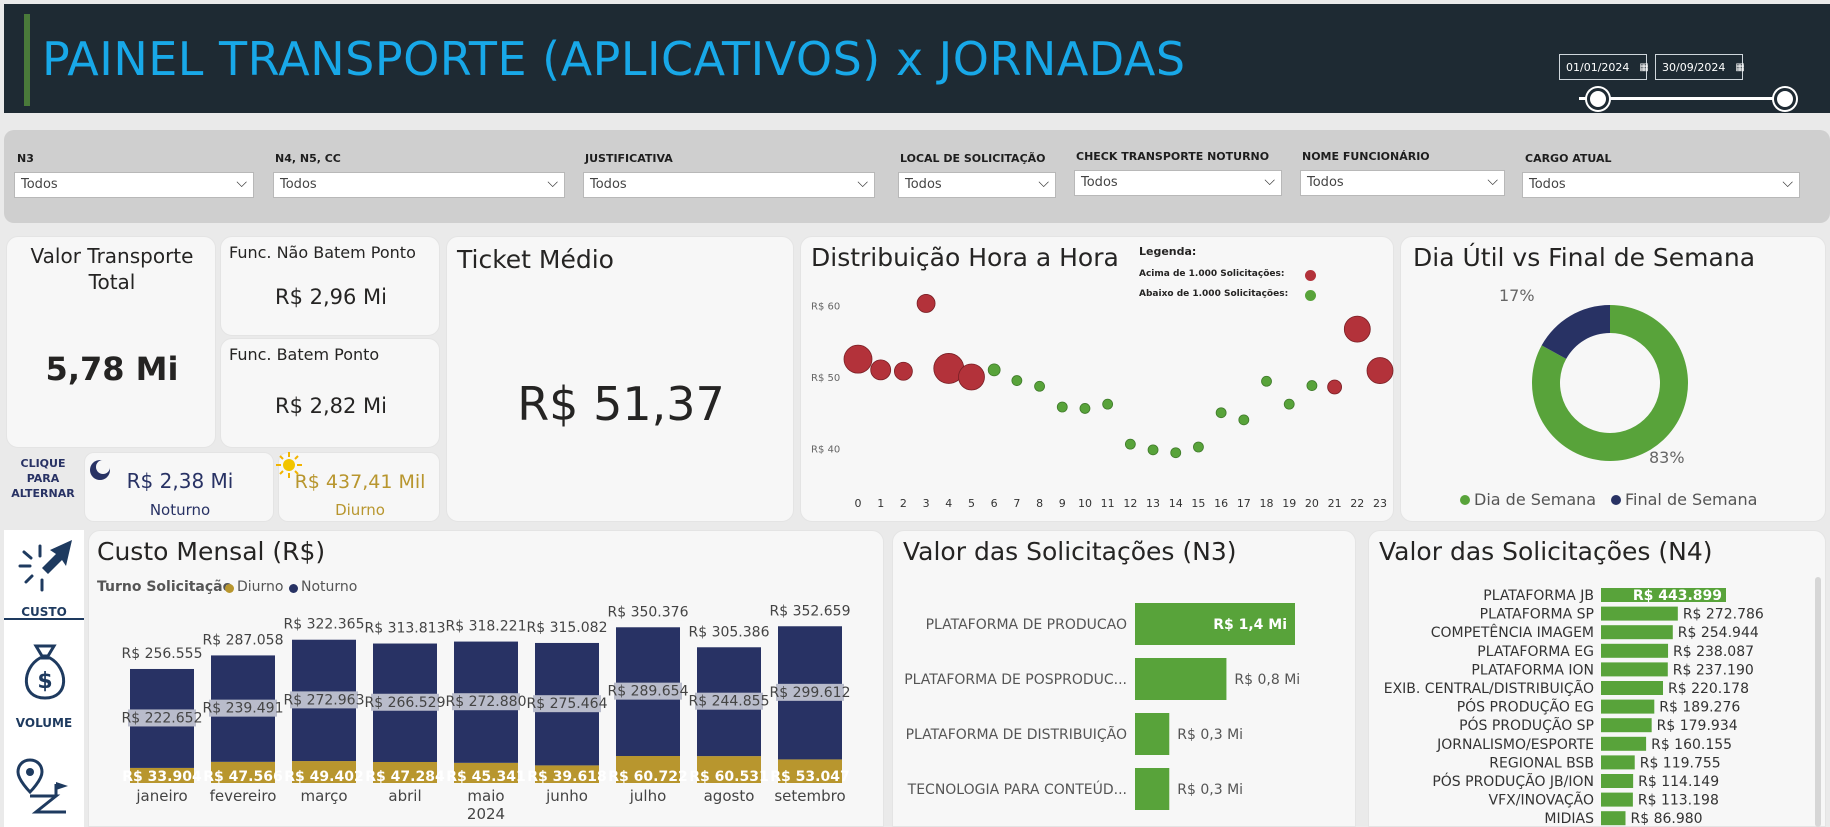  What do you see at coordinates (1677, 596) in the screenshot?
I see `n4-value-label: R$ 443.899` at bounding box center [1677, 596].